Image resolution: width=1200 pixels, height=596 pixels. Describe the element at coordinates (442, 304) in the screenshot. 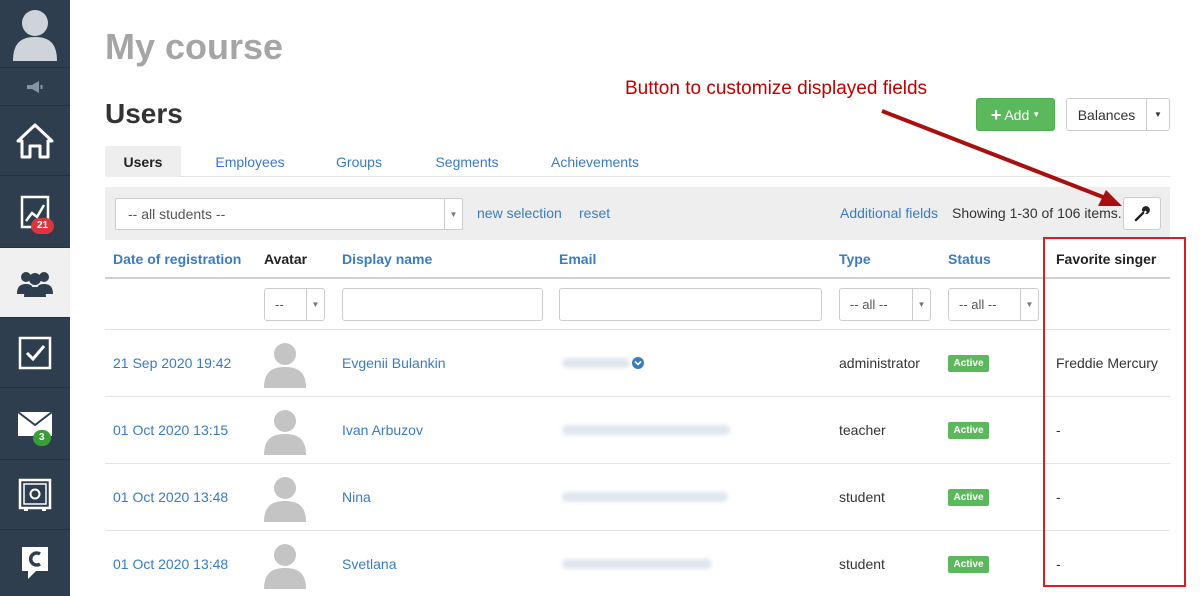

I see `display-name-filter-input` at that location.